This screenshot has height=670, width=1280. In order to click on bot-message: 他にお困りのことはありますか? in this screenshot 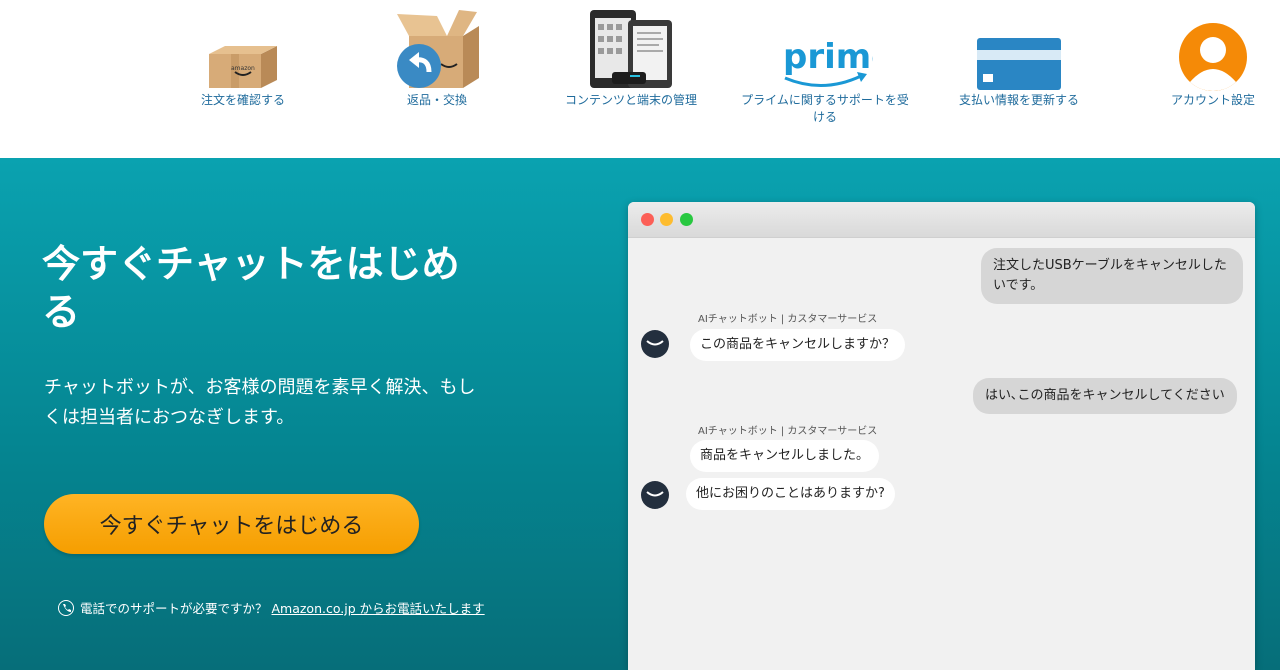, I will do `click(790, 494)`.